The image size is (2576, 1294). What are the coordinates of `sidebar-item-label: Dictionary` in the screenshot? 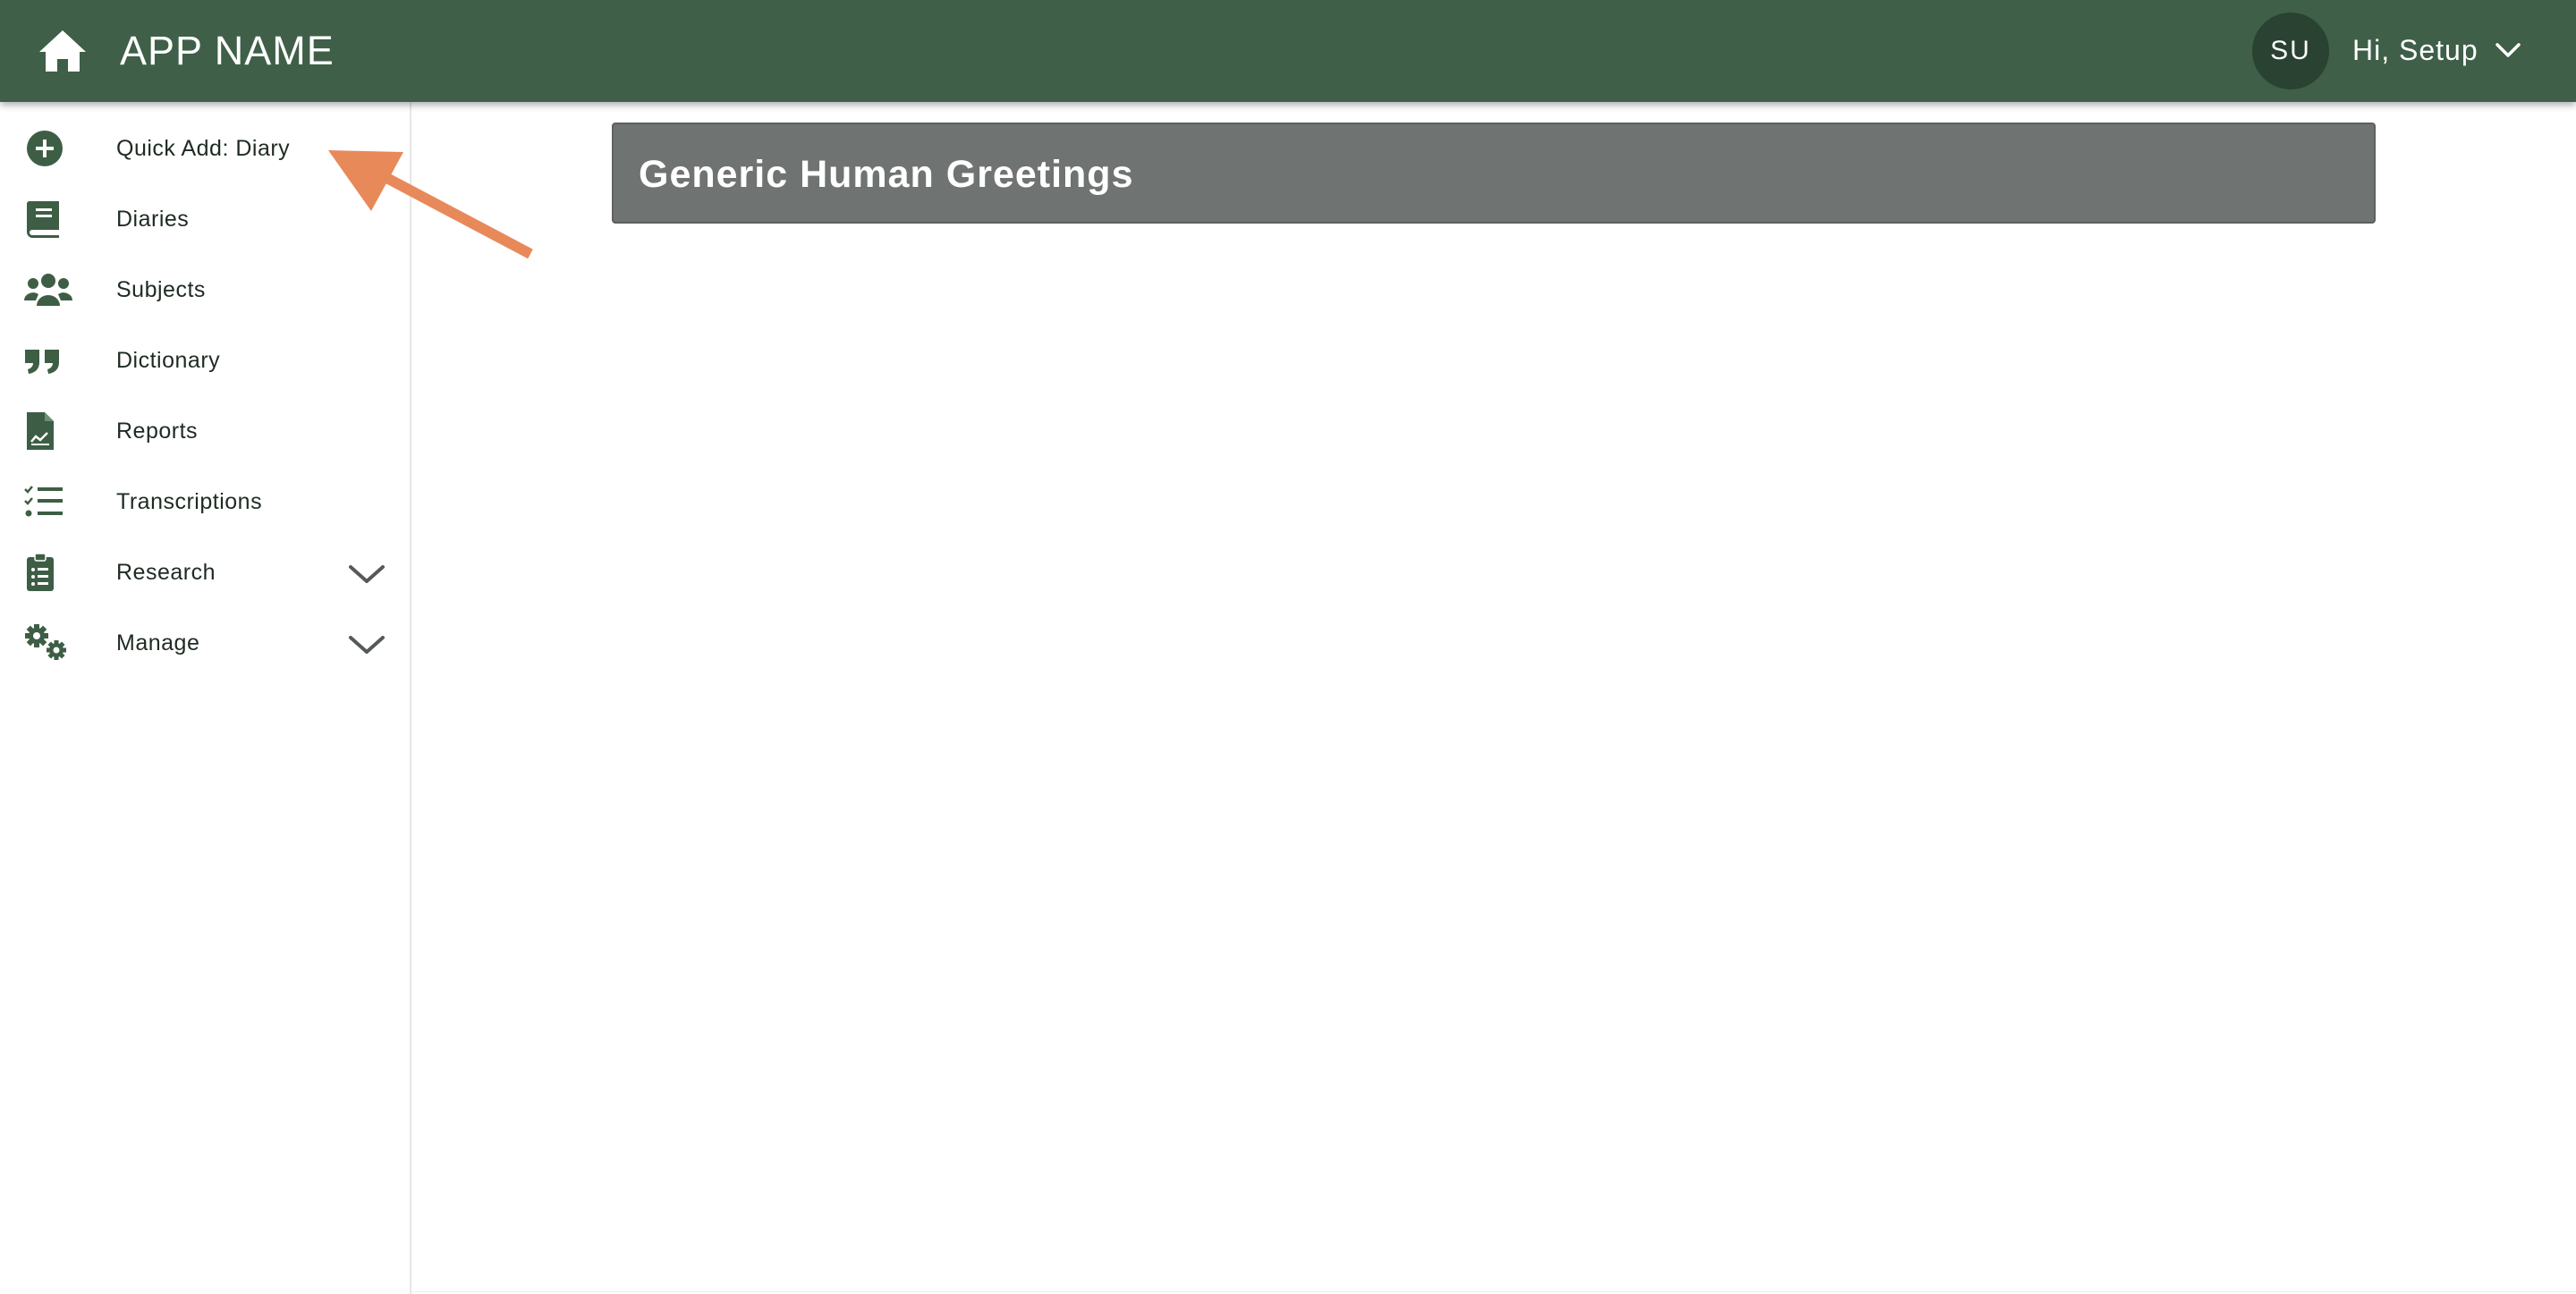 It's located at (168, 360).